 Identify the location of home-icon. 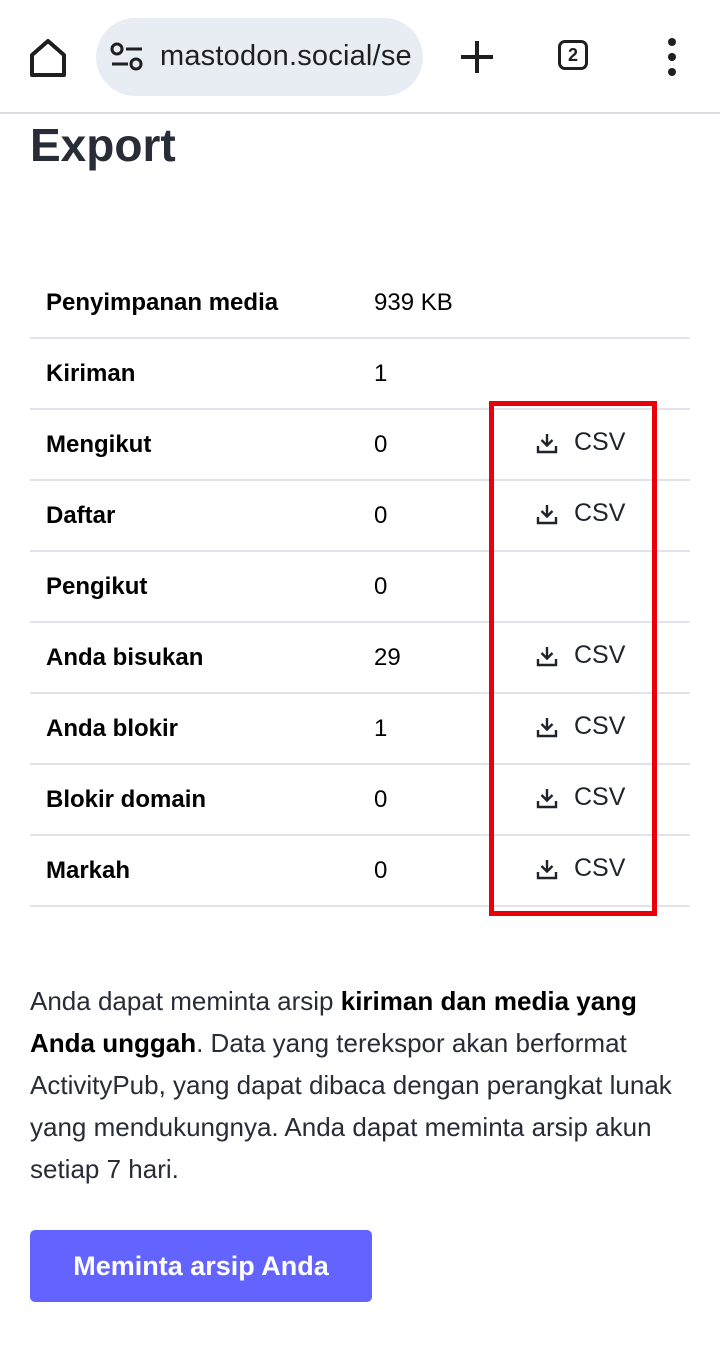
(48, 58).